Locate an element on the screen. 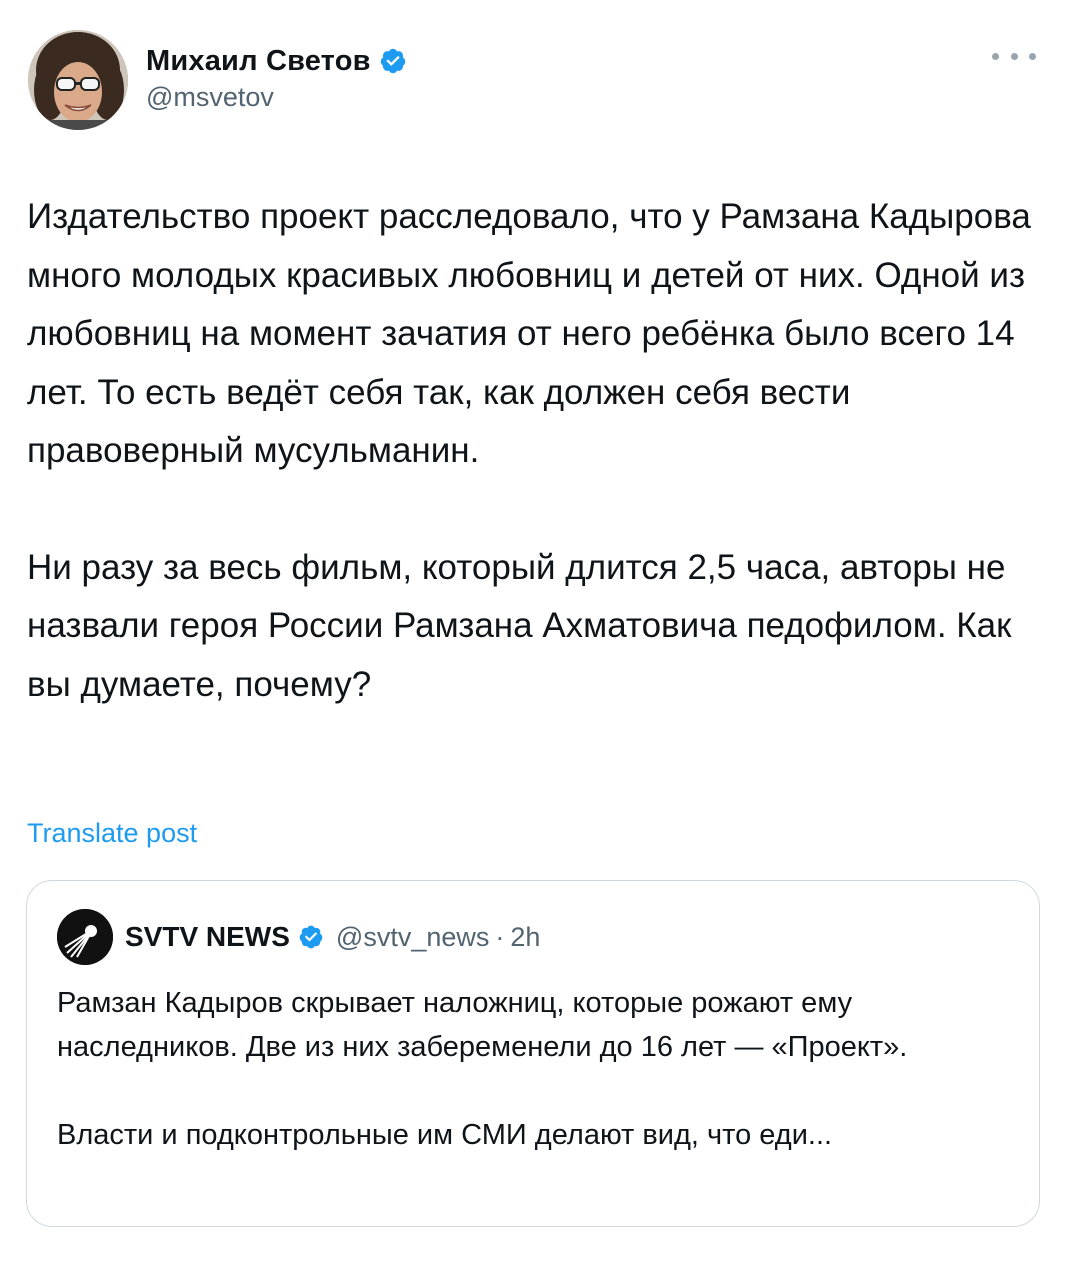  more-options-icon is located at coordinates (1014, 56).